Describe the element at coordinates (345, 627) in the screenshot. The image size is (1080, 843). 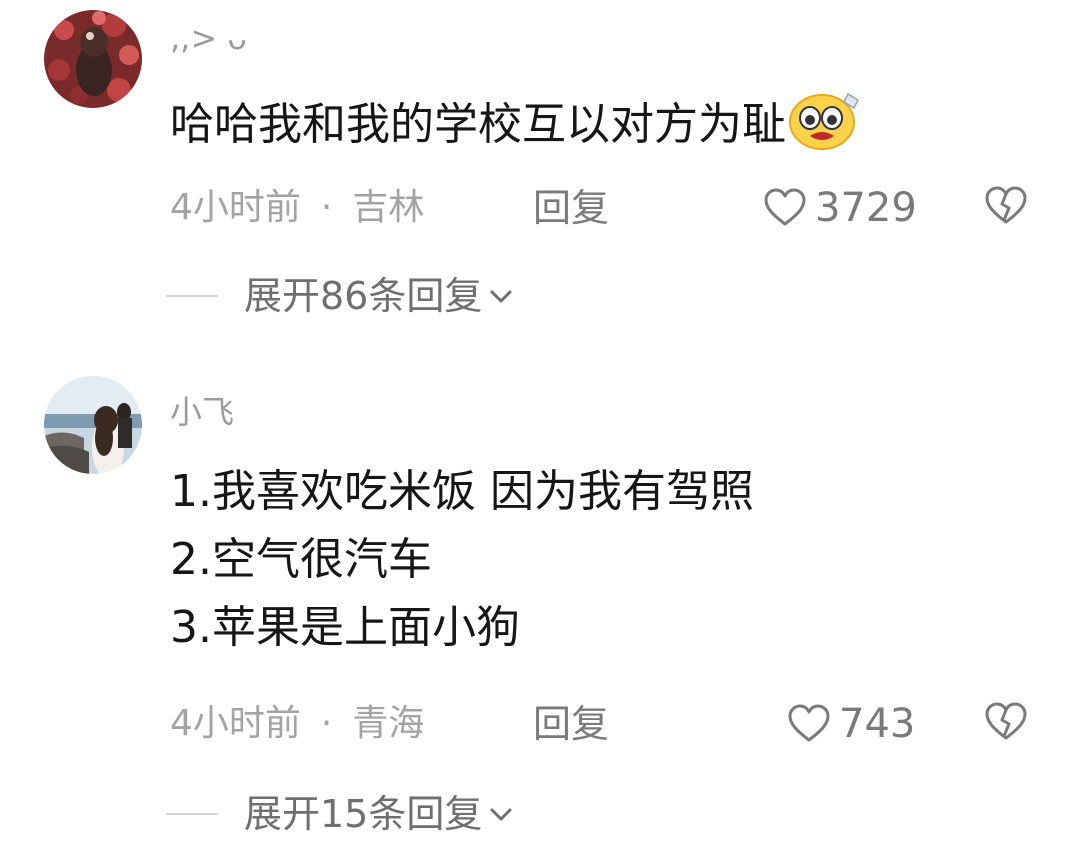
I see `comment-line: 3.苹果是上面小狗` at that location.